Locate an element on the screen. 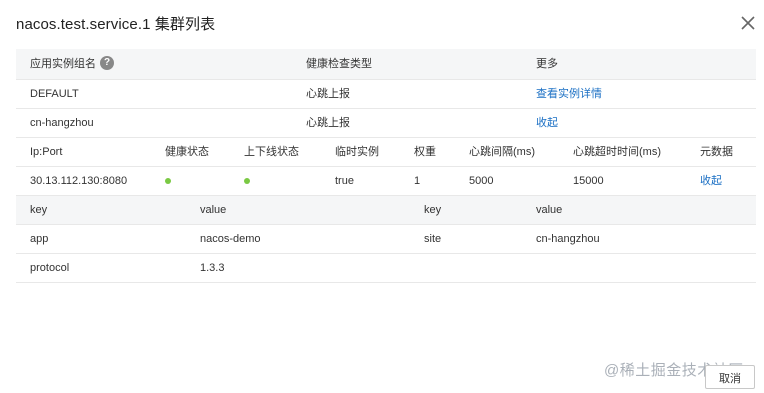 This screenshot has height=393, width=764. table-row: app nacos-demo site cn-hangzhou is located at coordinates (386, 239).